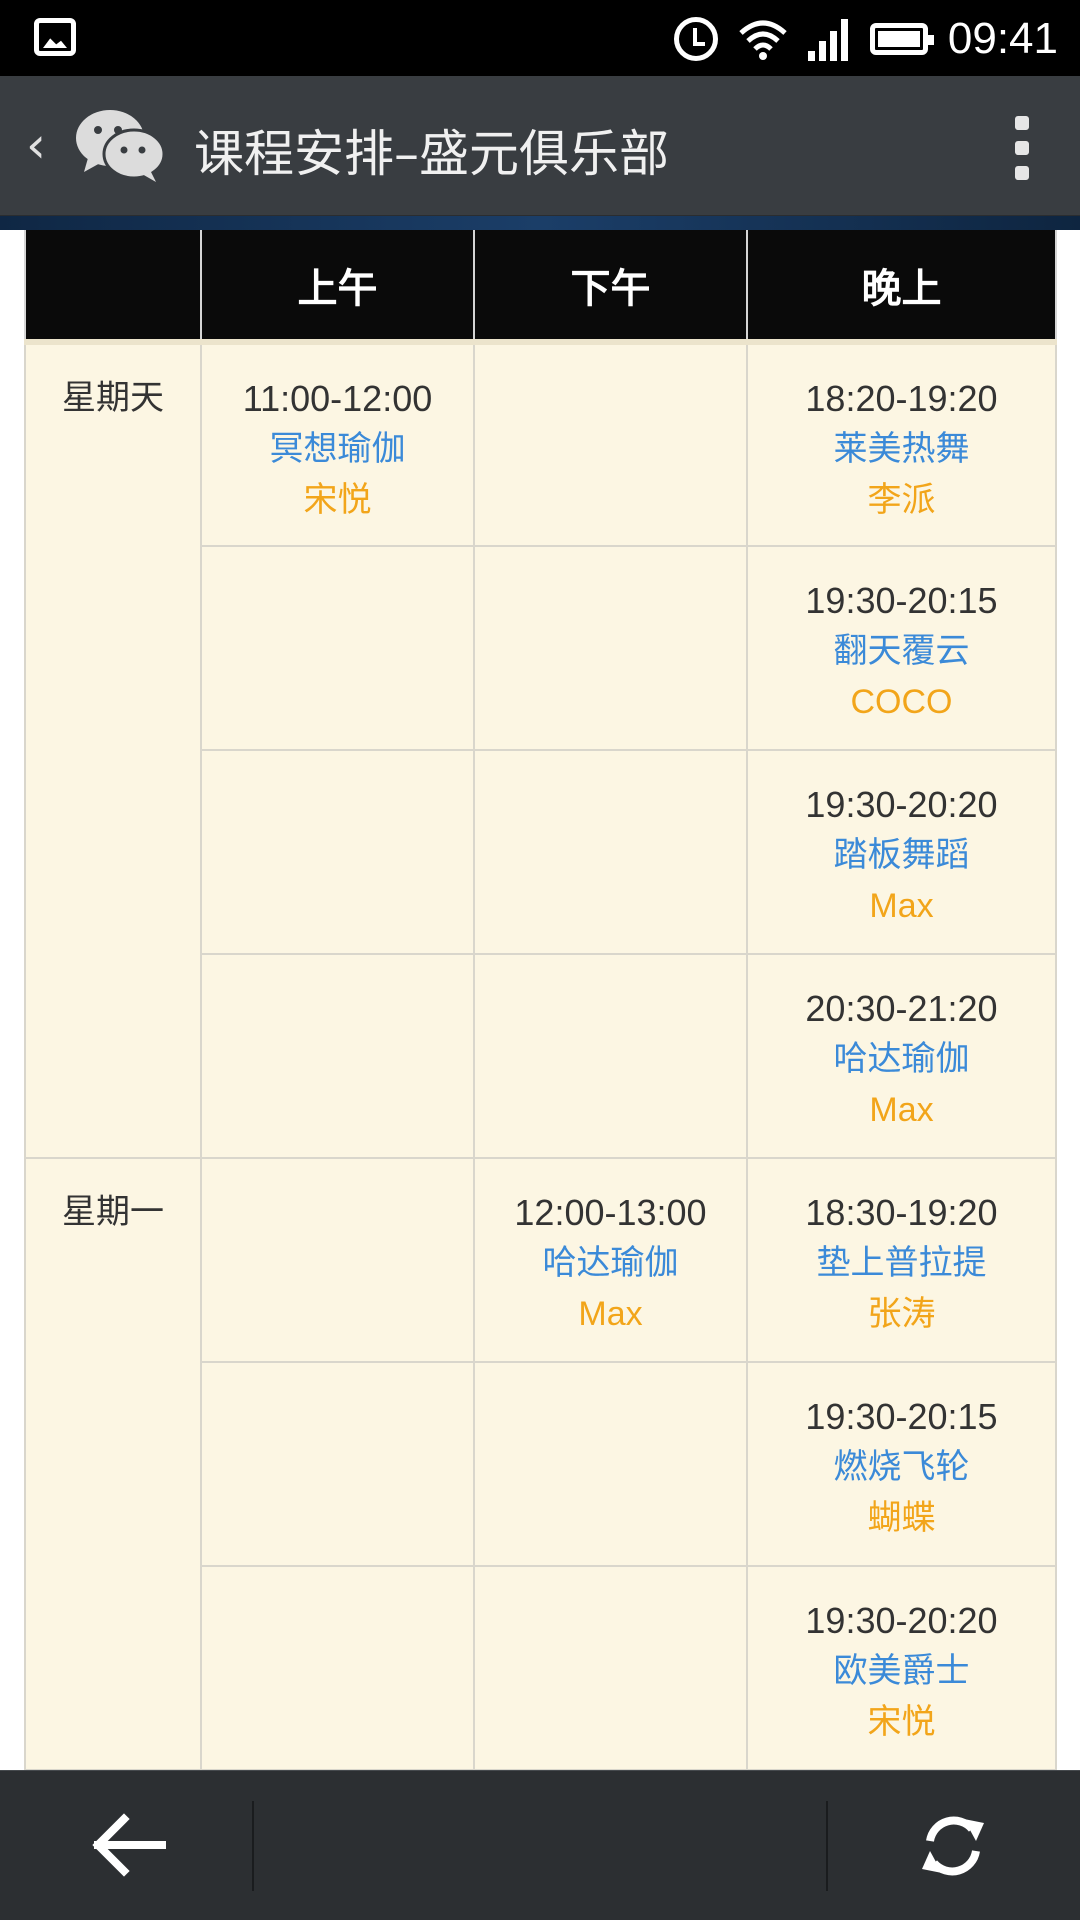 The image size is (1080, 1920). What do you see at coordinates (1022, 148) in the screenshot?
I see `more-icon` at bounding box center [1022, 148].